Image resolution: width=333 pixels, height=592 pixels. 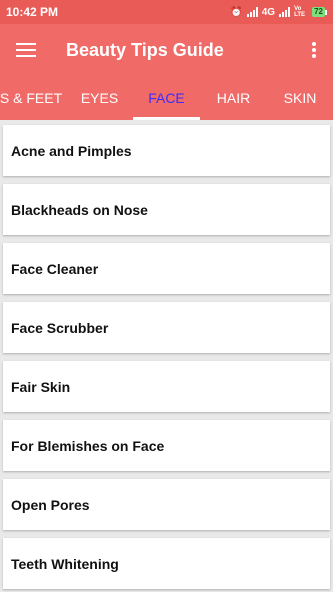 I want to click on volte-label: Vo LTE, so click(x=299, y=12).